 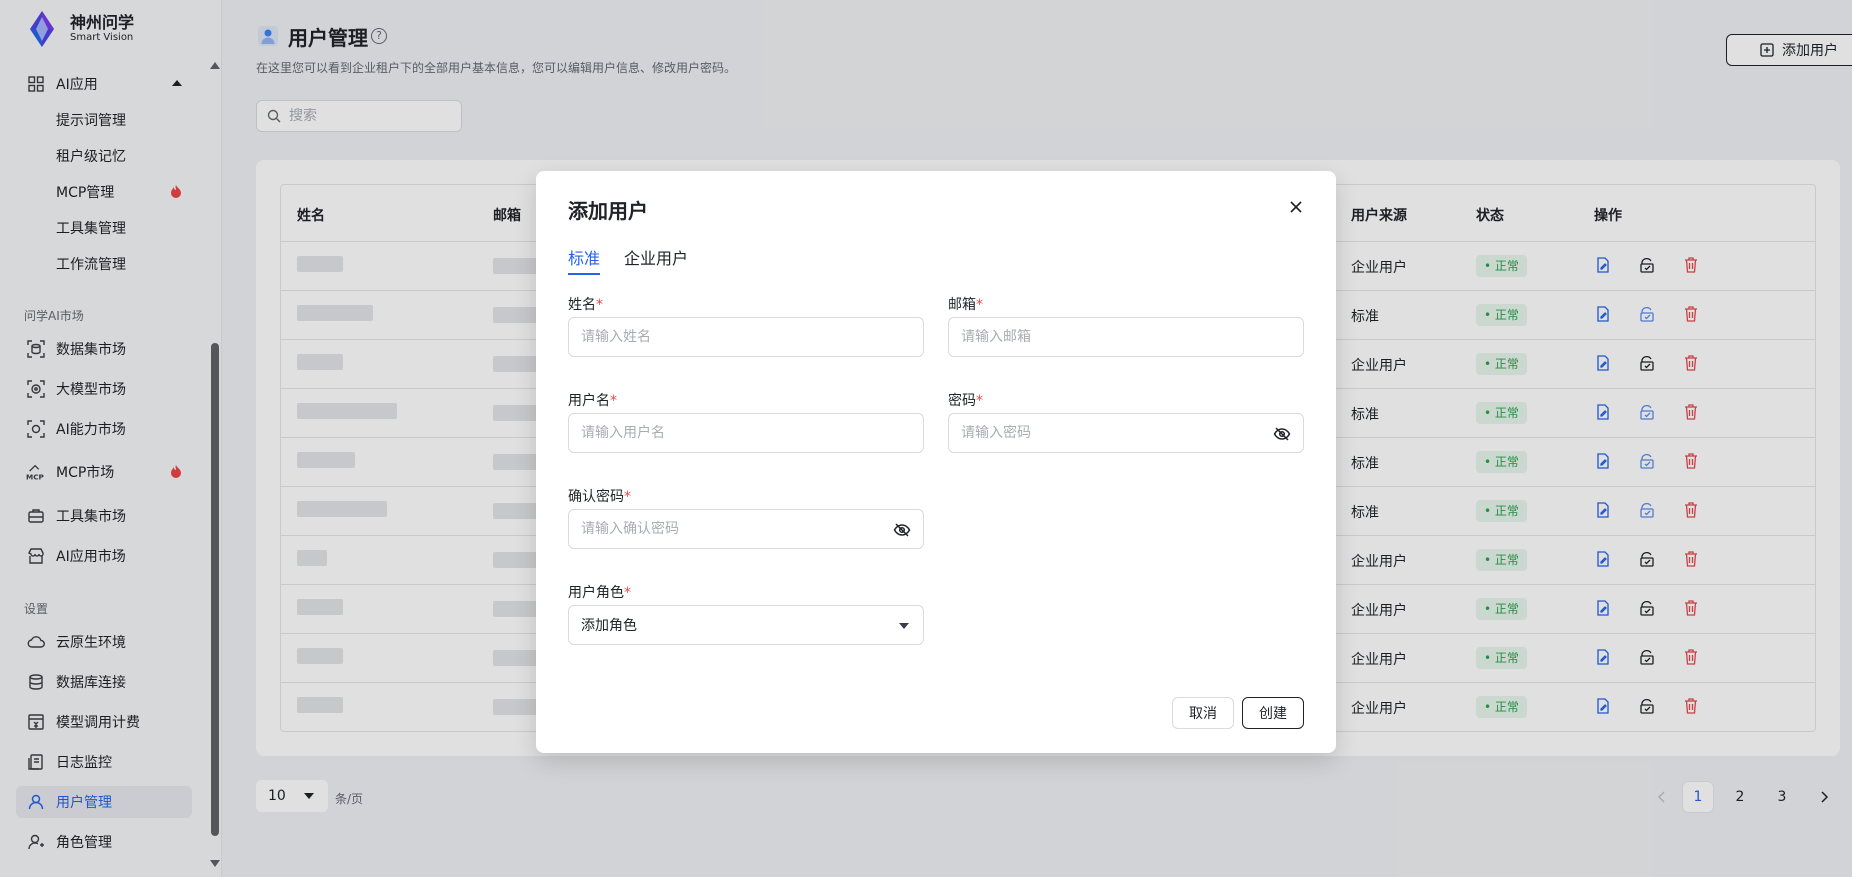 What do you see at coordinates (1273, 713) in the screenshot?
I see `create-button: 创建` at bounding box center [1273, 713].